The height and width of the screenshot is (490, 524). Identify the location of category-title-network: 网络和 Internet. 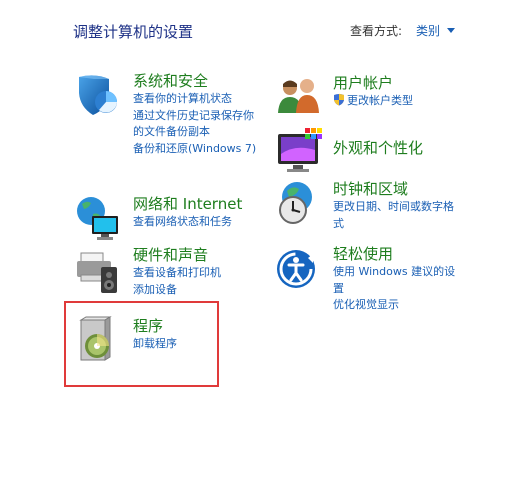
(200, 204).